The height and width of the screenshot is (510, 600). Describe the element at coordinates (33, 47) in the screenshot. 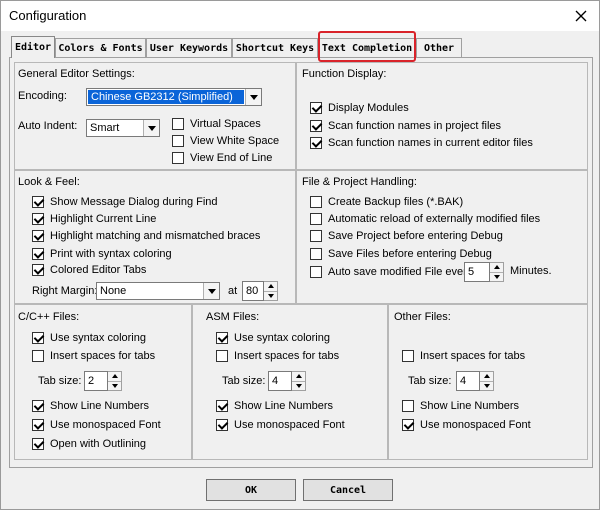

I see `tab-editor: Editor` at that location.